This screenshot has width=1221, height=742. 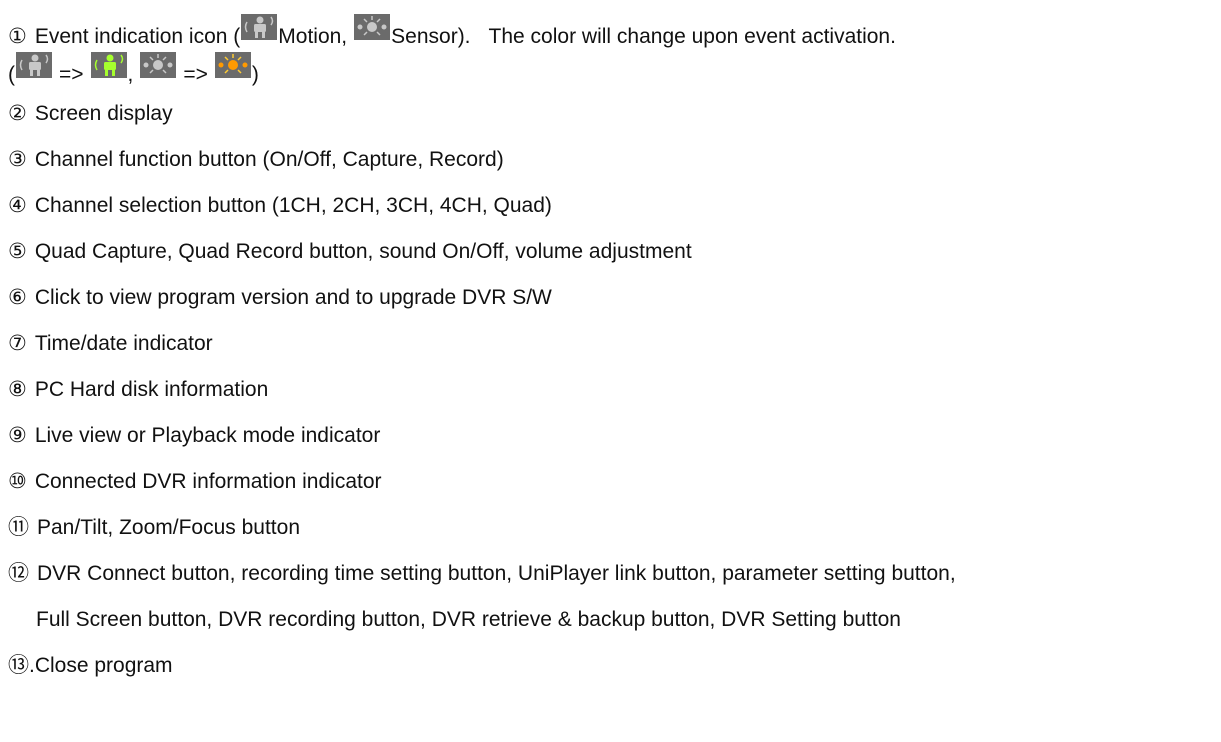 What do you see at coordinates (17, 435) in the screenshot?
I see `item-number: ⑨` at bounding box center [17, 435].